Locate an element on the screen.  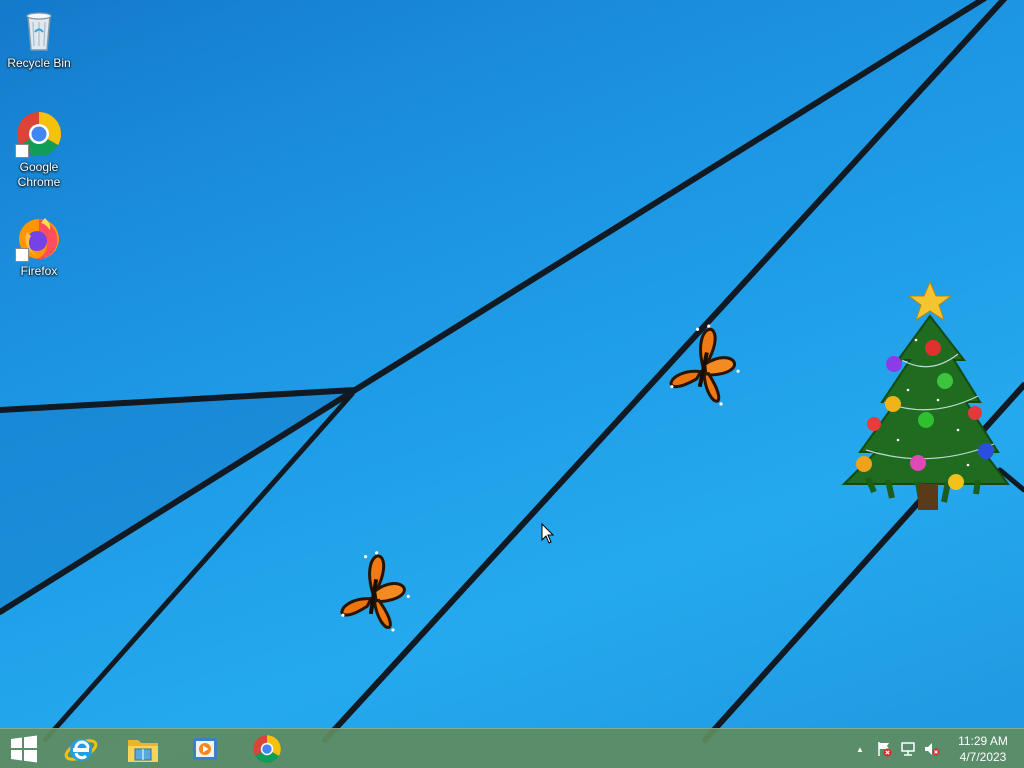
volume-muted-icon is located at coordinates (932, 749).